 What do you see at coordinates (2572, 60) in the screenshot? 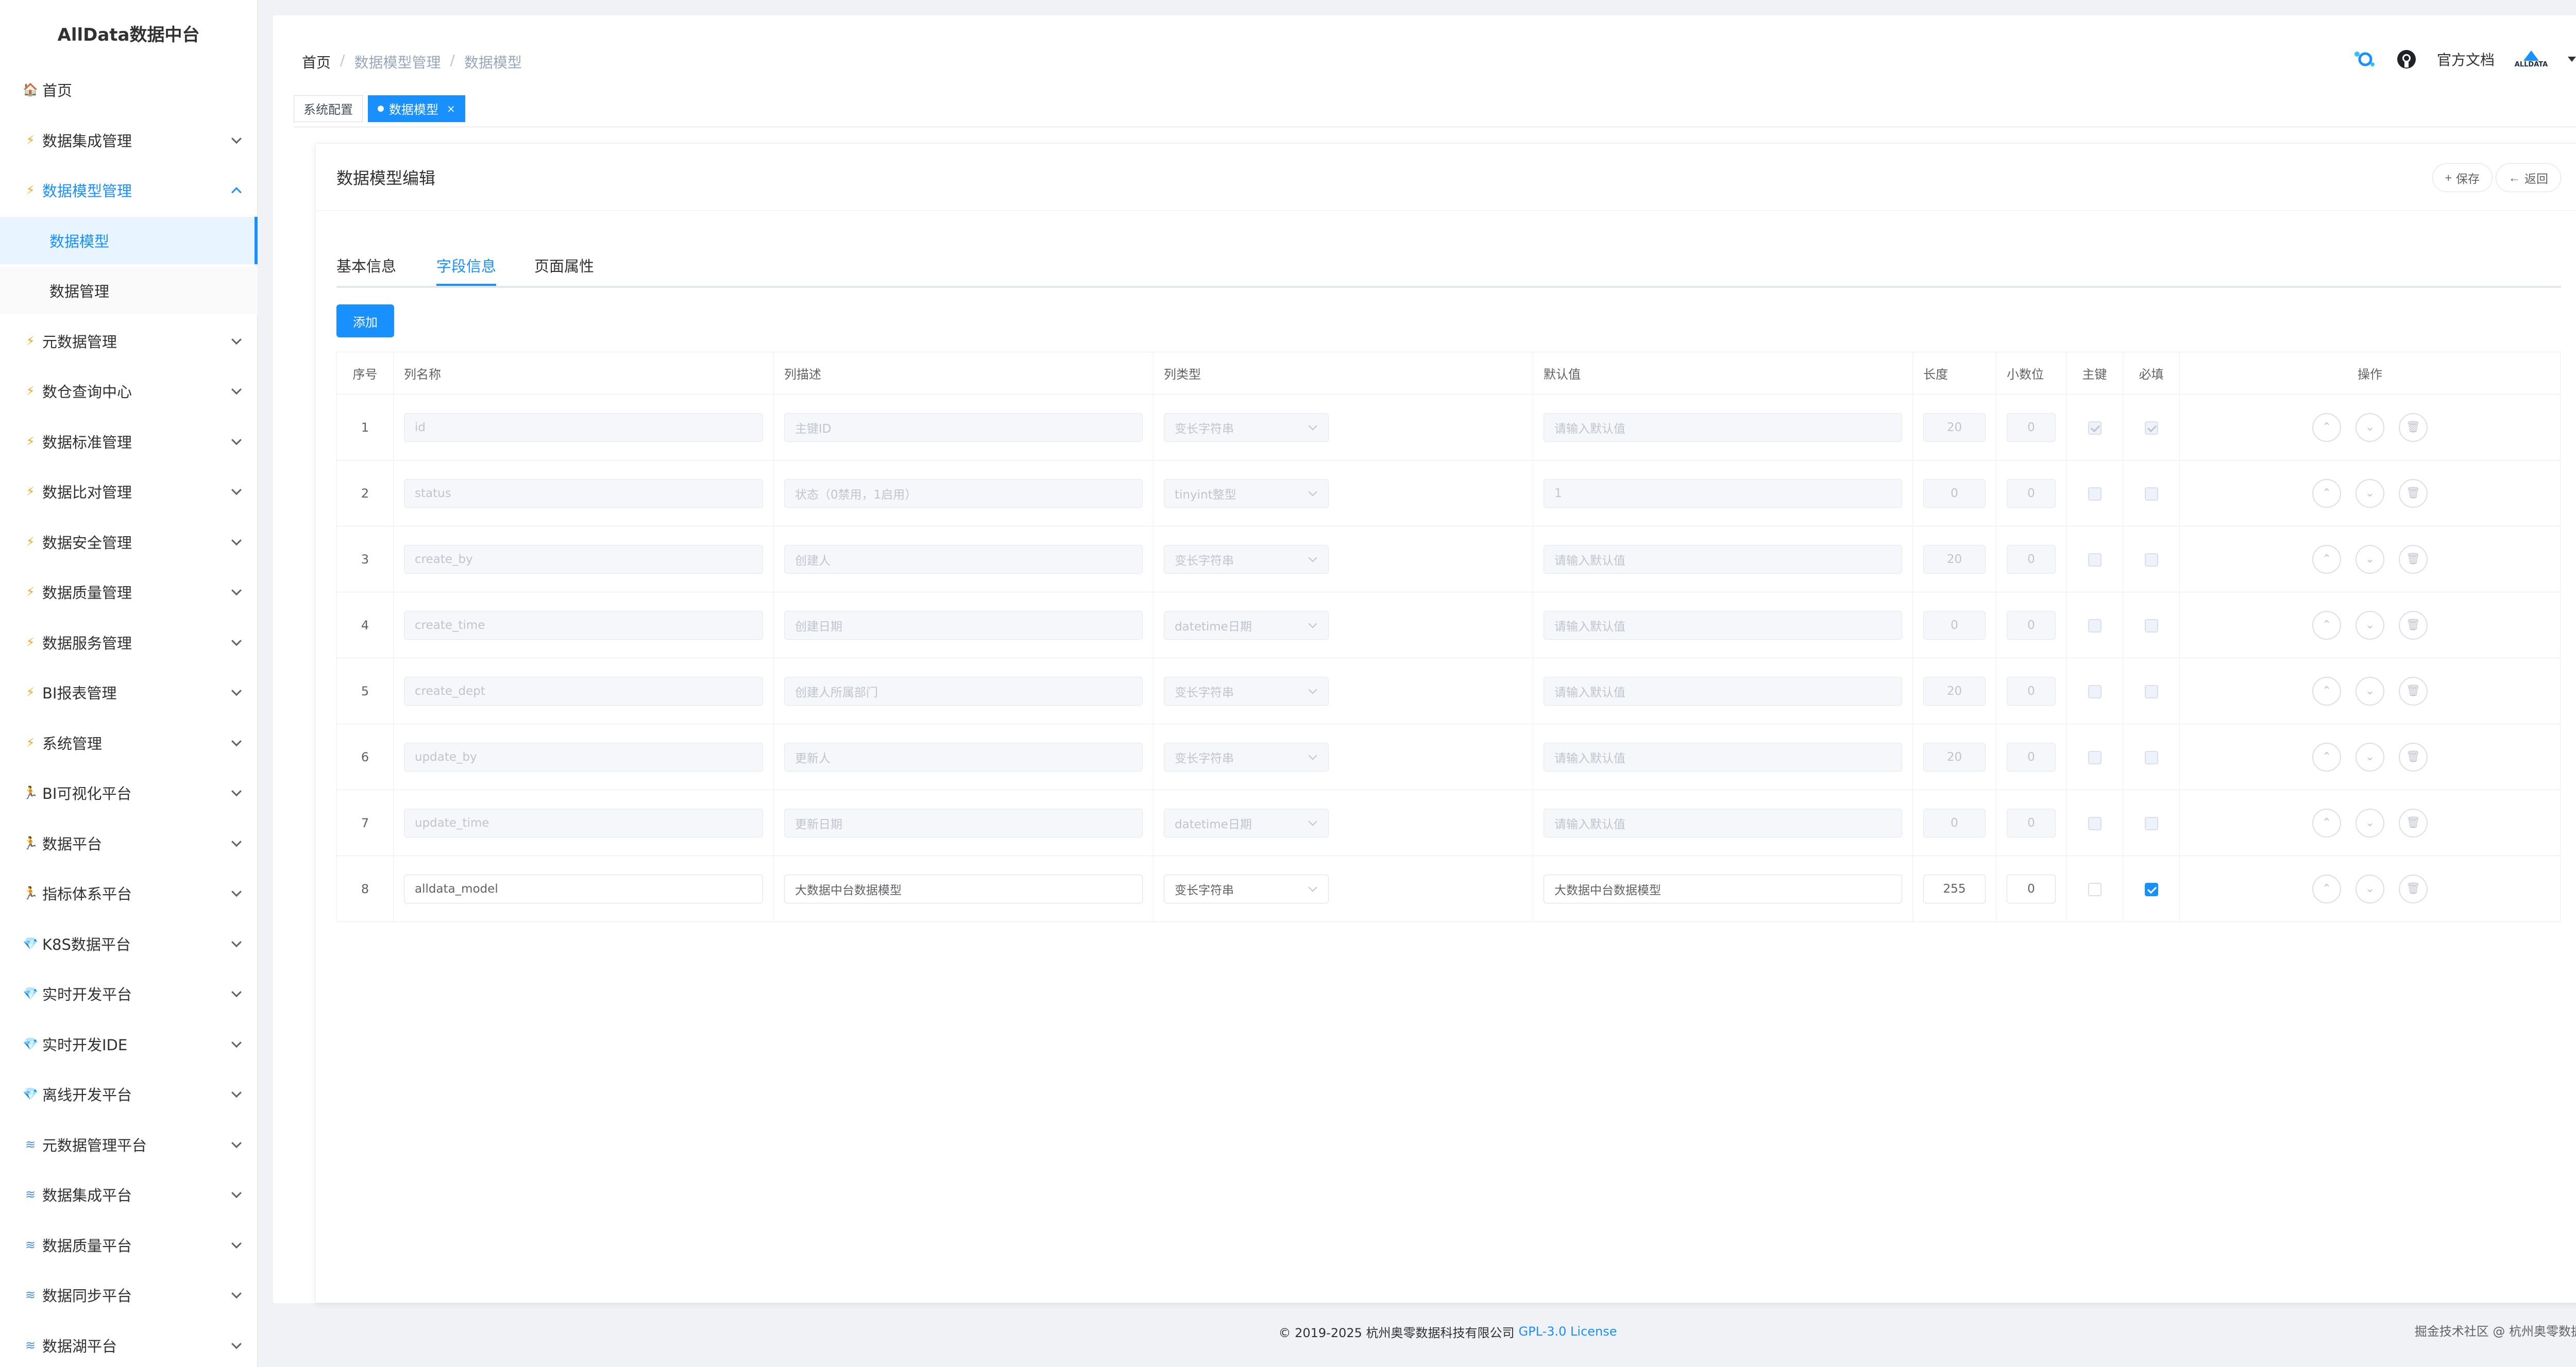
I see `user-menu-caret-icon` at bounding box center [2572, 60].